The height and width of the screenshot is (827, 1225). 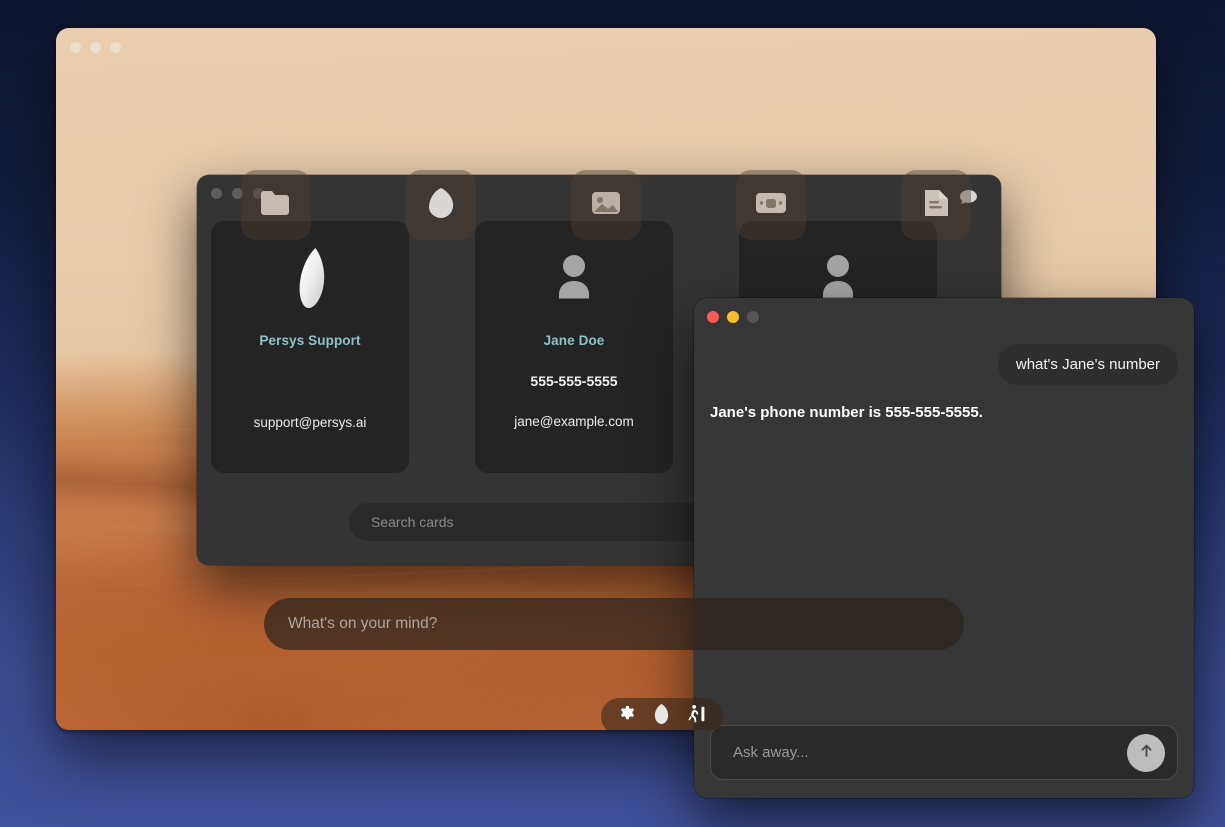 I want to click on desktop-prompt-placeholder: What's on your mind?, so click(x=363, y=623).